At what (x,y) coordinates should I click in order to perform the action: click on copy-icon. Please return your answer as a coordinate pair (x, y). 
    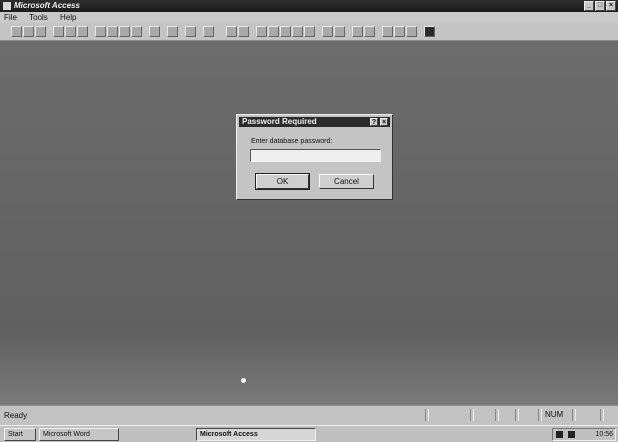
    Looking at the image, I should click on (112, 31).